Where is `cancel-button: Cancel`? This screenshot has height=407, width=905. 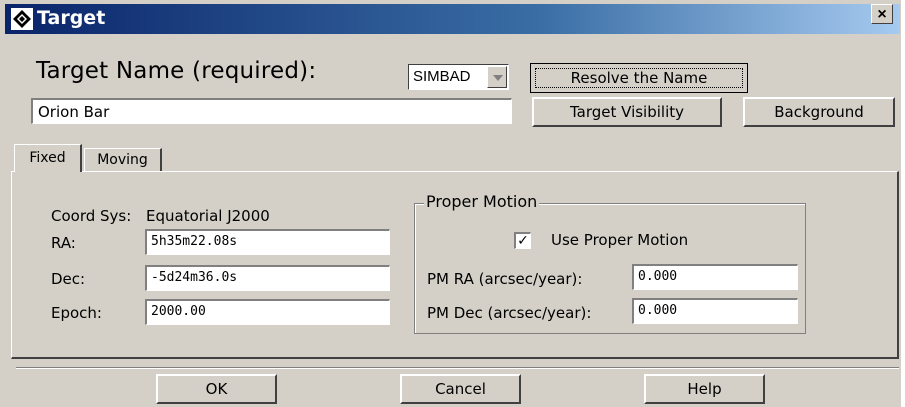
cancel-button: Cancel is located at coordinates (460, 389).